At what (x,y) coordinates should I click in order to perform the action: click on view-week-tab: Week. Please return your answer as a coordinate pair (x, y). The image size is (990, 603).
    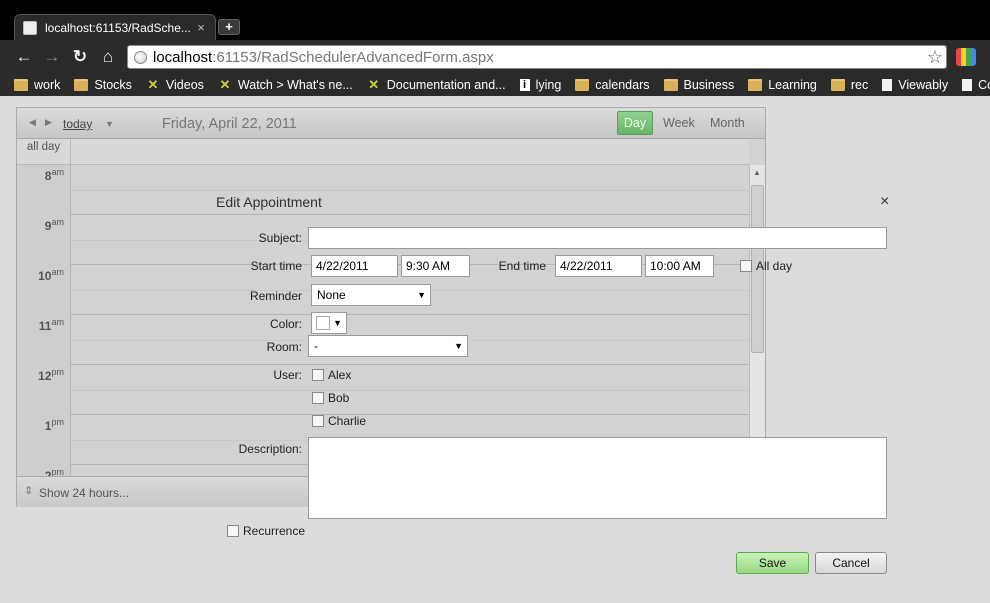
    Looking at the image, I should click on (679, 123).